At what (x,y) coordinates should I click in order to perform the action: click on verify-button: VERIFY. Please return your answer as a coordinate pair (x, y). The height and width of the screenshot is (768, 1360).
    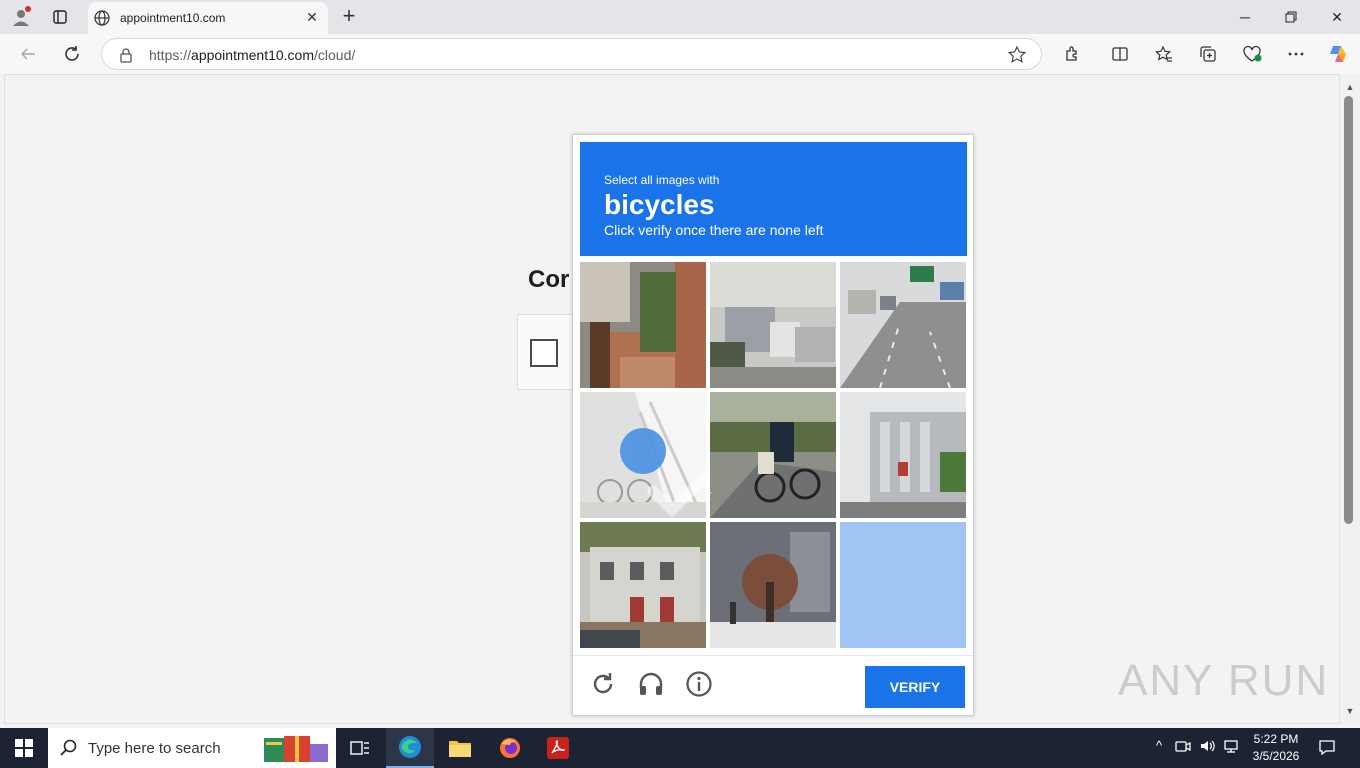
    Looking at the image, I should click on (915, 687).